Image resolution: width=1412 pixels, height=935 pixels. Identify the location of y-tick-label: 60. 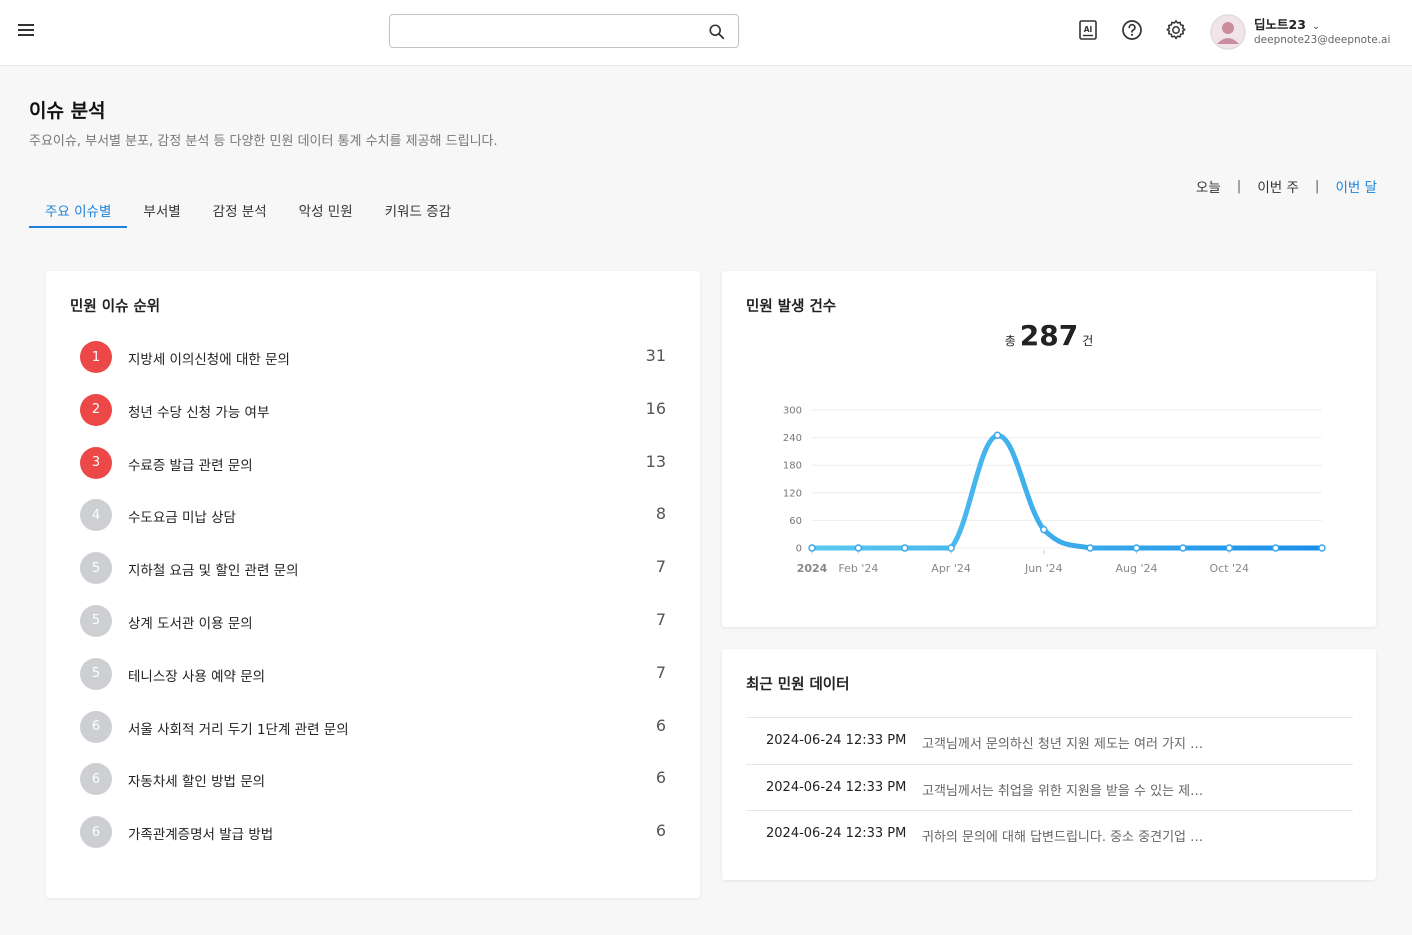
(795, 521).